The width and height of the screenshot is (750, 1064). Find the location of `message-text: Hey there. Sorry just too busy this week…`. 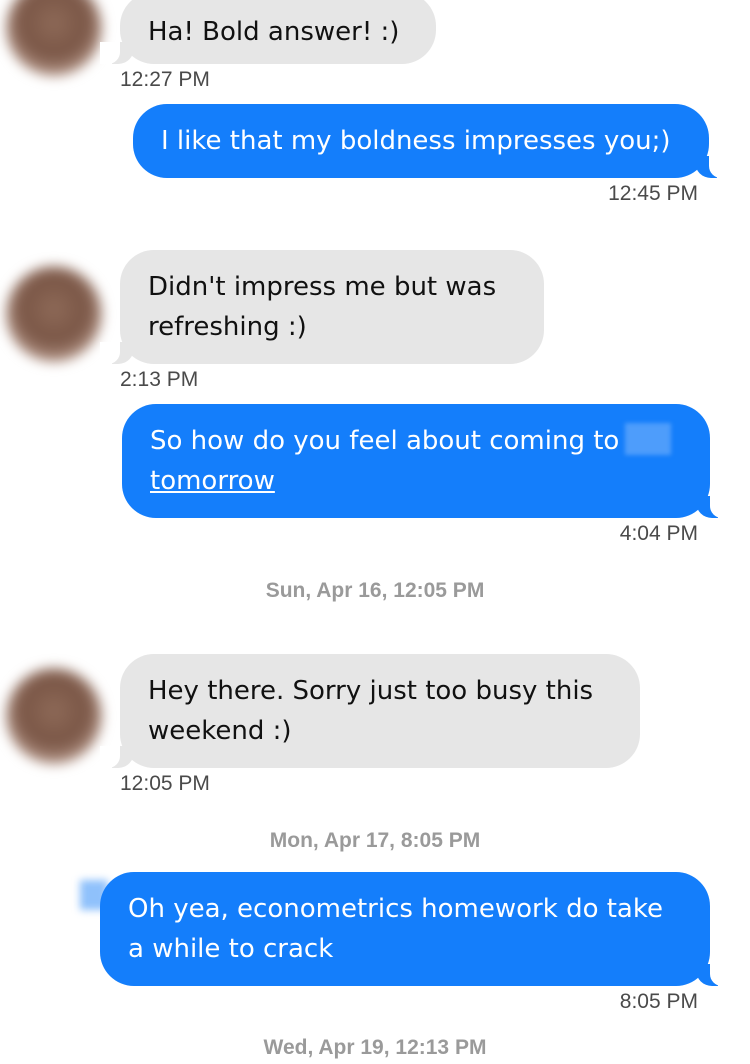

message-text: Hey there. Sorry just too busy this week… is located at coordinates (371, 711).